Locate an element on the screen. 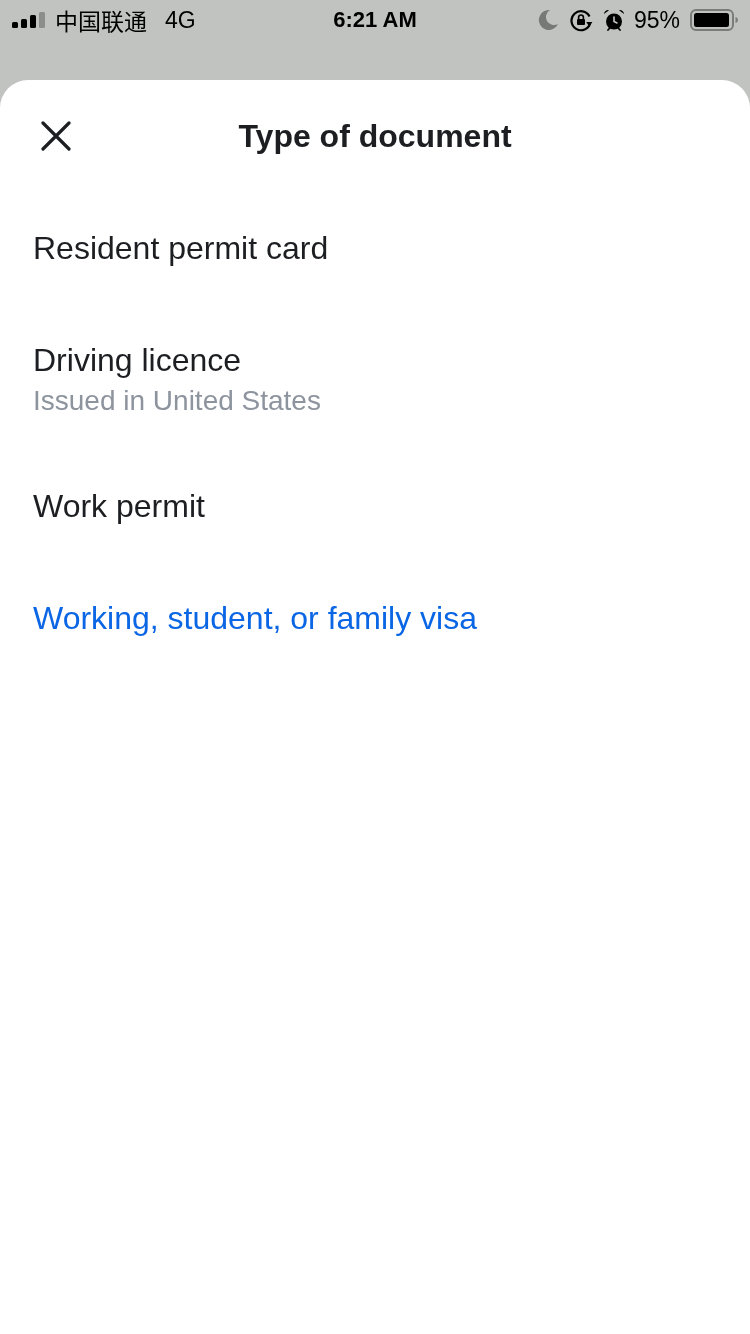 The width and height of the screenshot is (750, 1334). battery-icon is located at coordinates (714, 20).